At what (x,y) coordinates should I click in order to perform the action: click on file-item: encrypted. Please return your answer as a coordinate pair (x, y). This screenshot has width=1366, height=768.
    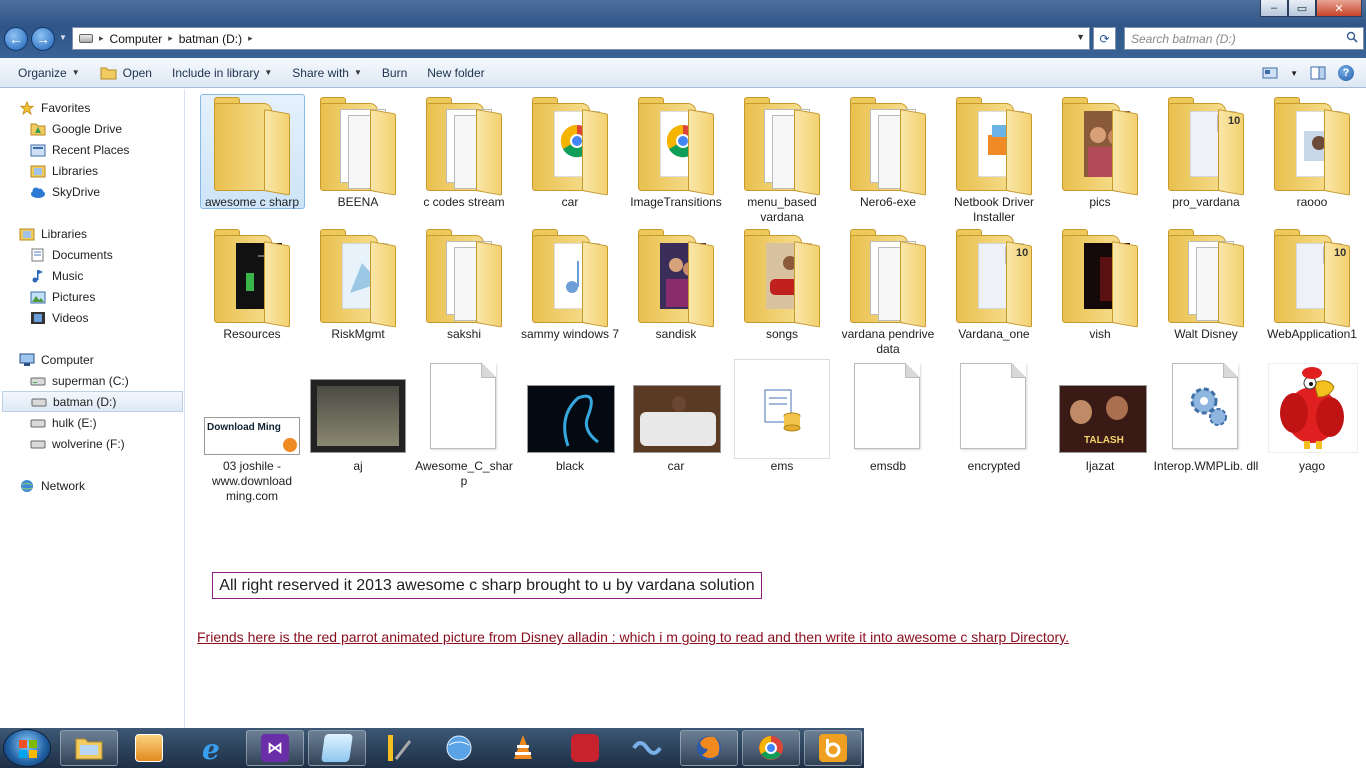
    Looking at the image, I should click on (994, 416).